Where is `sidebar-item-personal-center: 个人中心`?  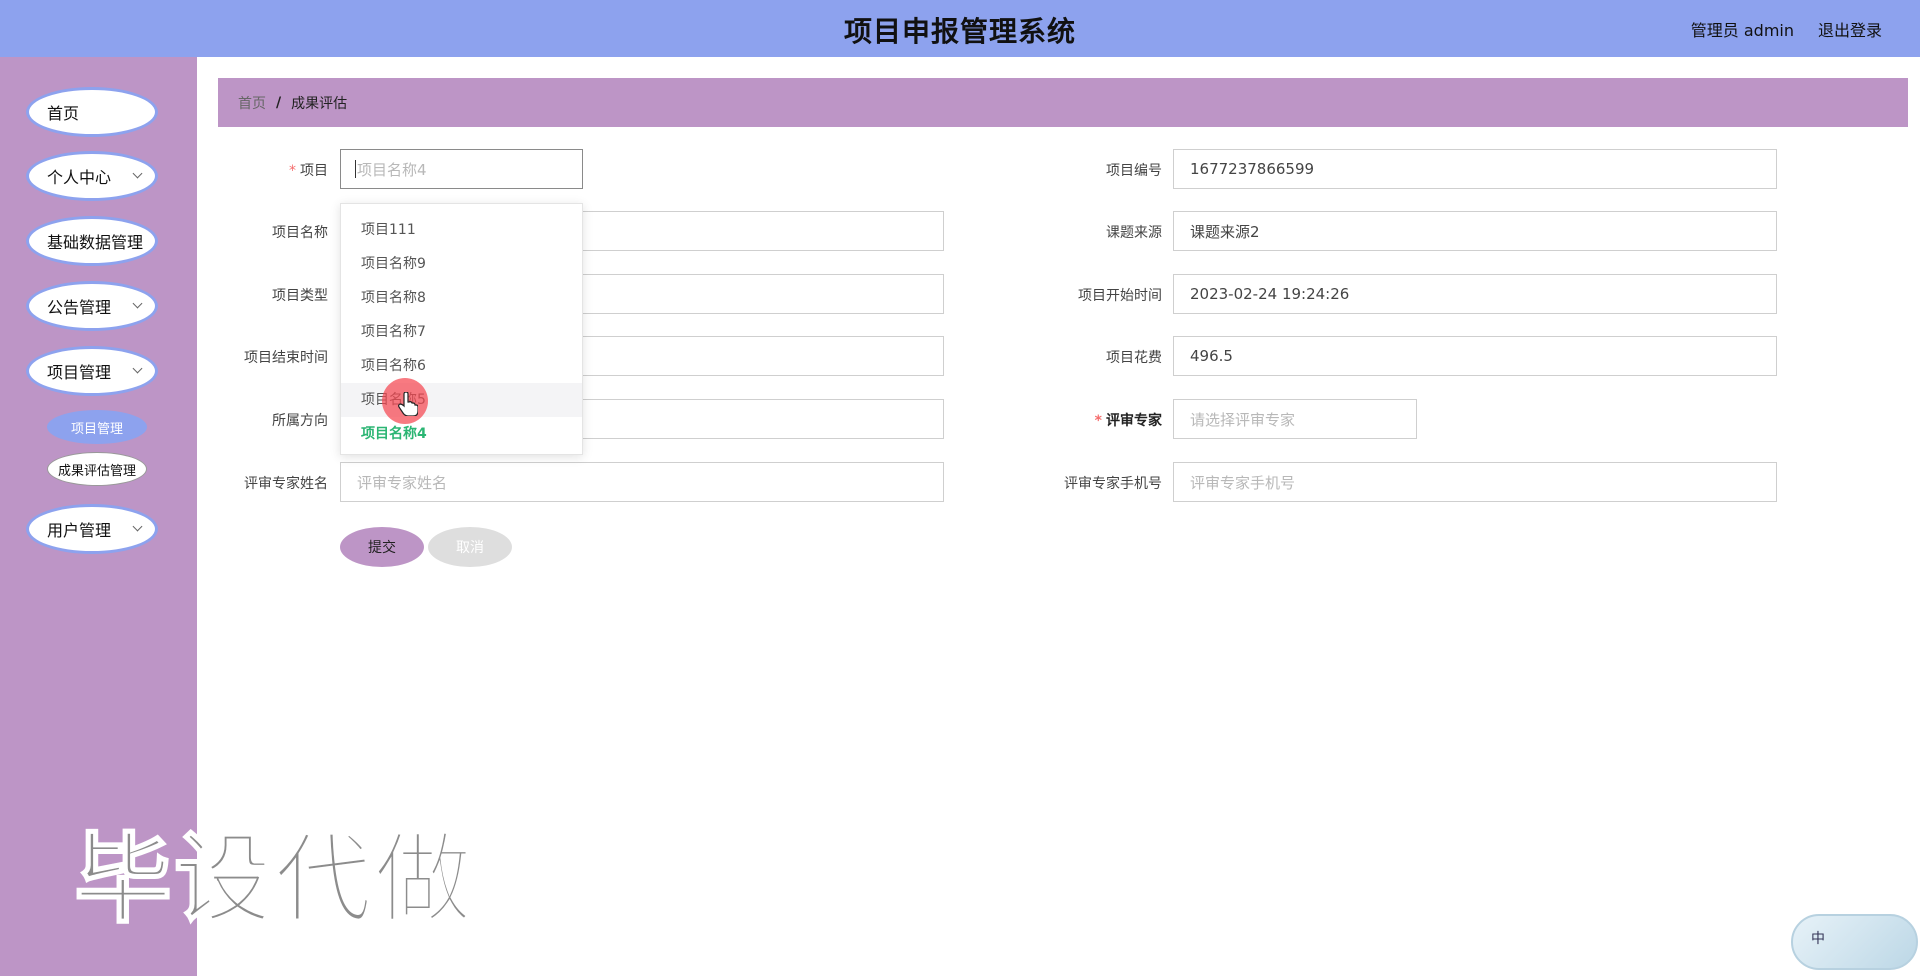
sidebar-item-personal-center: 个人中心 is located at coordinates (92, 176).